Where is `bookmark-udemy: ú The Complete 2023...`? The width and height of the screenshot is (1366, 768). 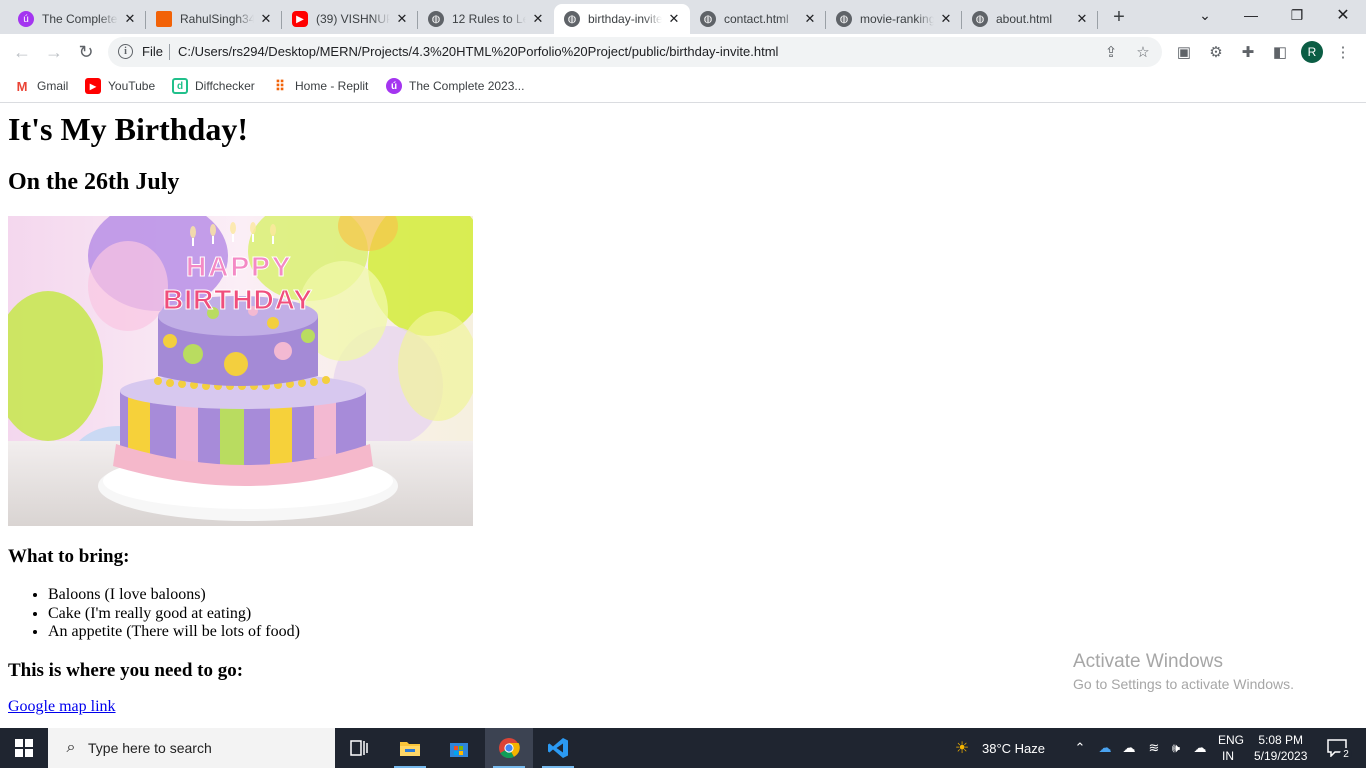
bookmark-udemy: ú The Complete 2023... is located at coordinates (455, 86).